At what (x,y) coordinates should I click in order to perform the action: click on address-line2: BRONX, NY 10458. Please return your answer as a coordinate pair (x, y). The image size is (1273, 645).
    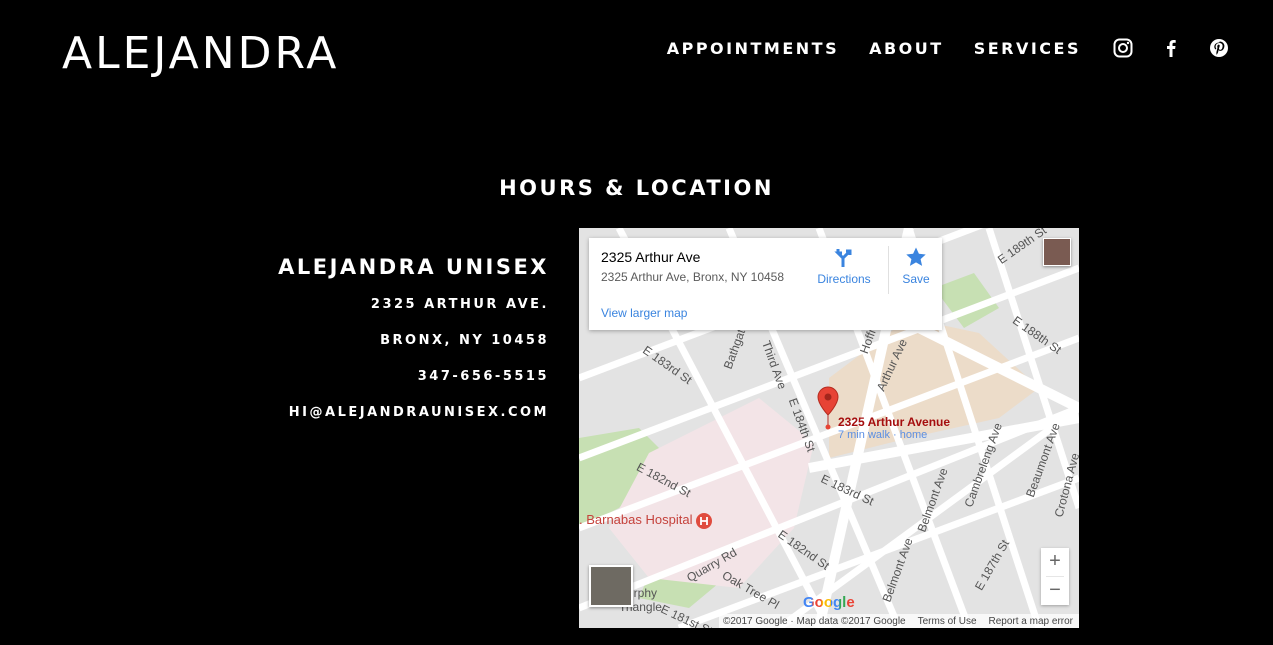
    Looking at the image, I should click on (464, 340).